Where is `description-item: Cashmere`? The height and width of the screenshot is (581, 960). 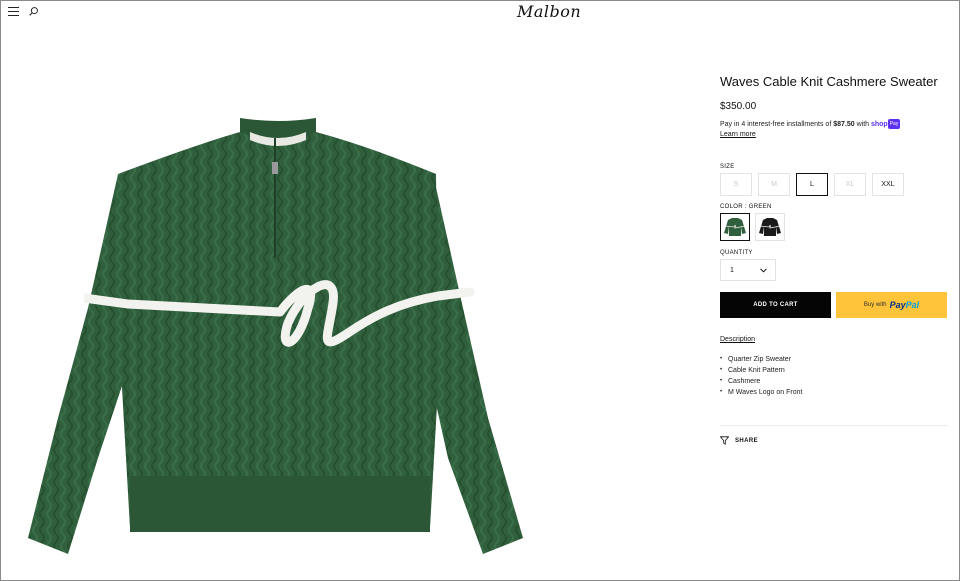 description-item: Cashmere is located at coordinates (834, 381).